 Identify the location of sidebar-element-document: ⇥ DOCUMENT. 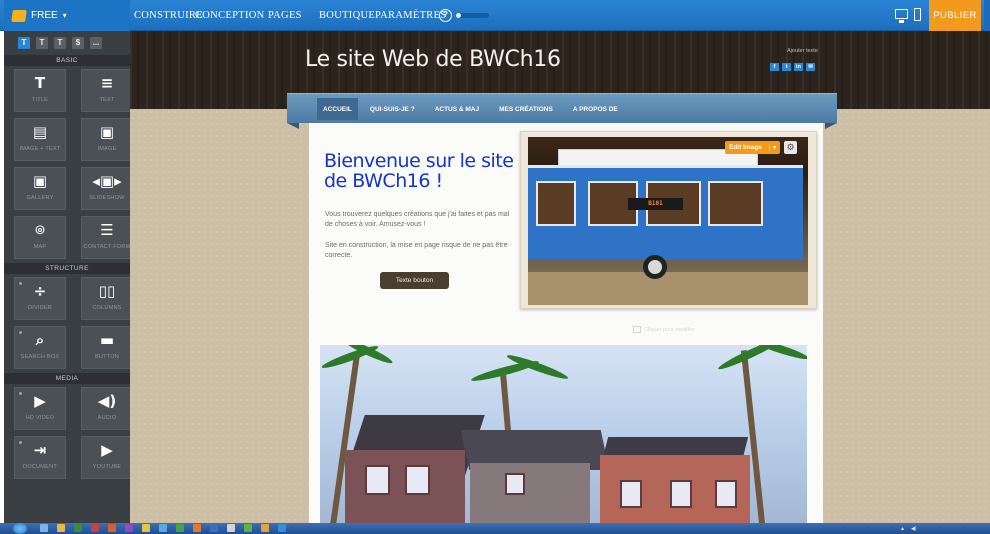
(40, 457).